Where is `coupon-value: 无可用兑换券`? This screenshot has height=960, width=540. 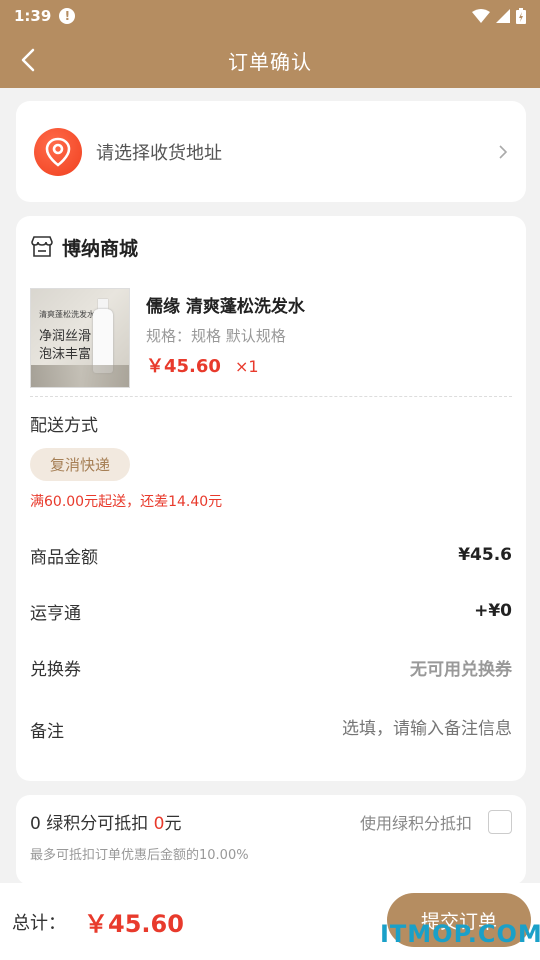 coupon-value: 无可用兑换券 is located at coordinates (461, 669).